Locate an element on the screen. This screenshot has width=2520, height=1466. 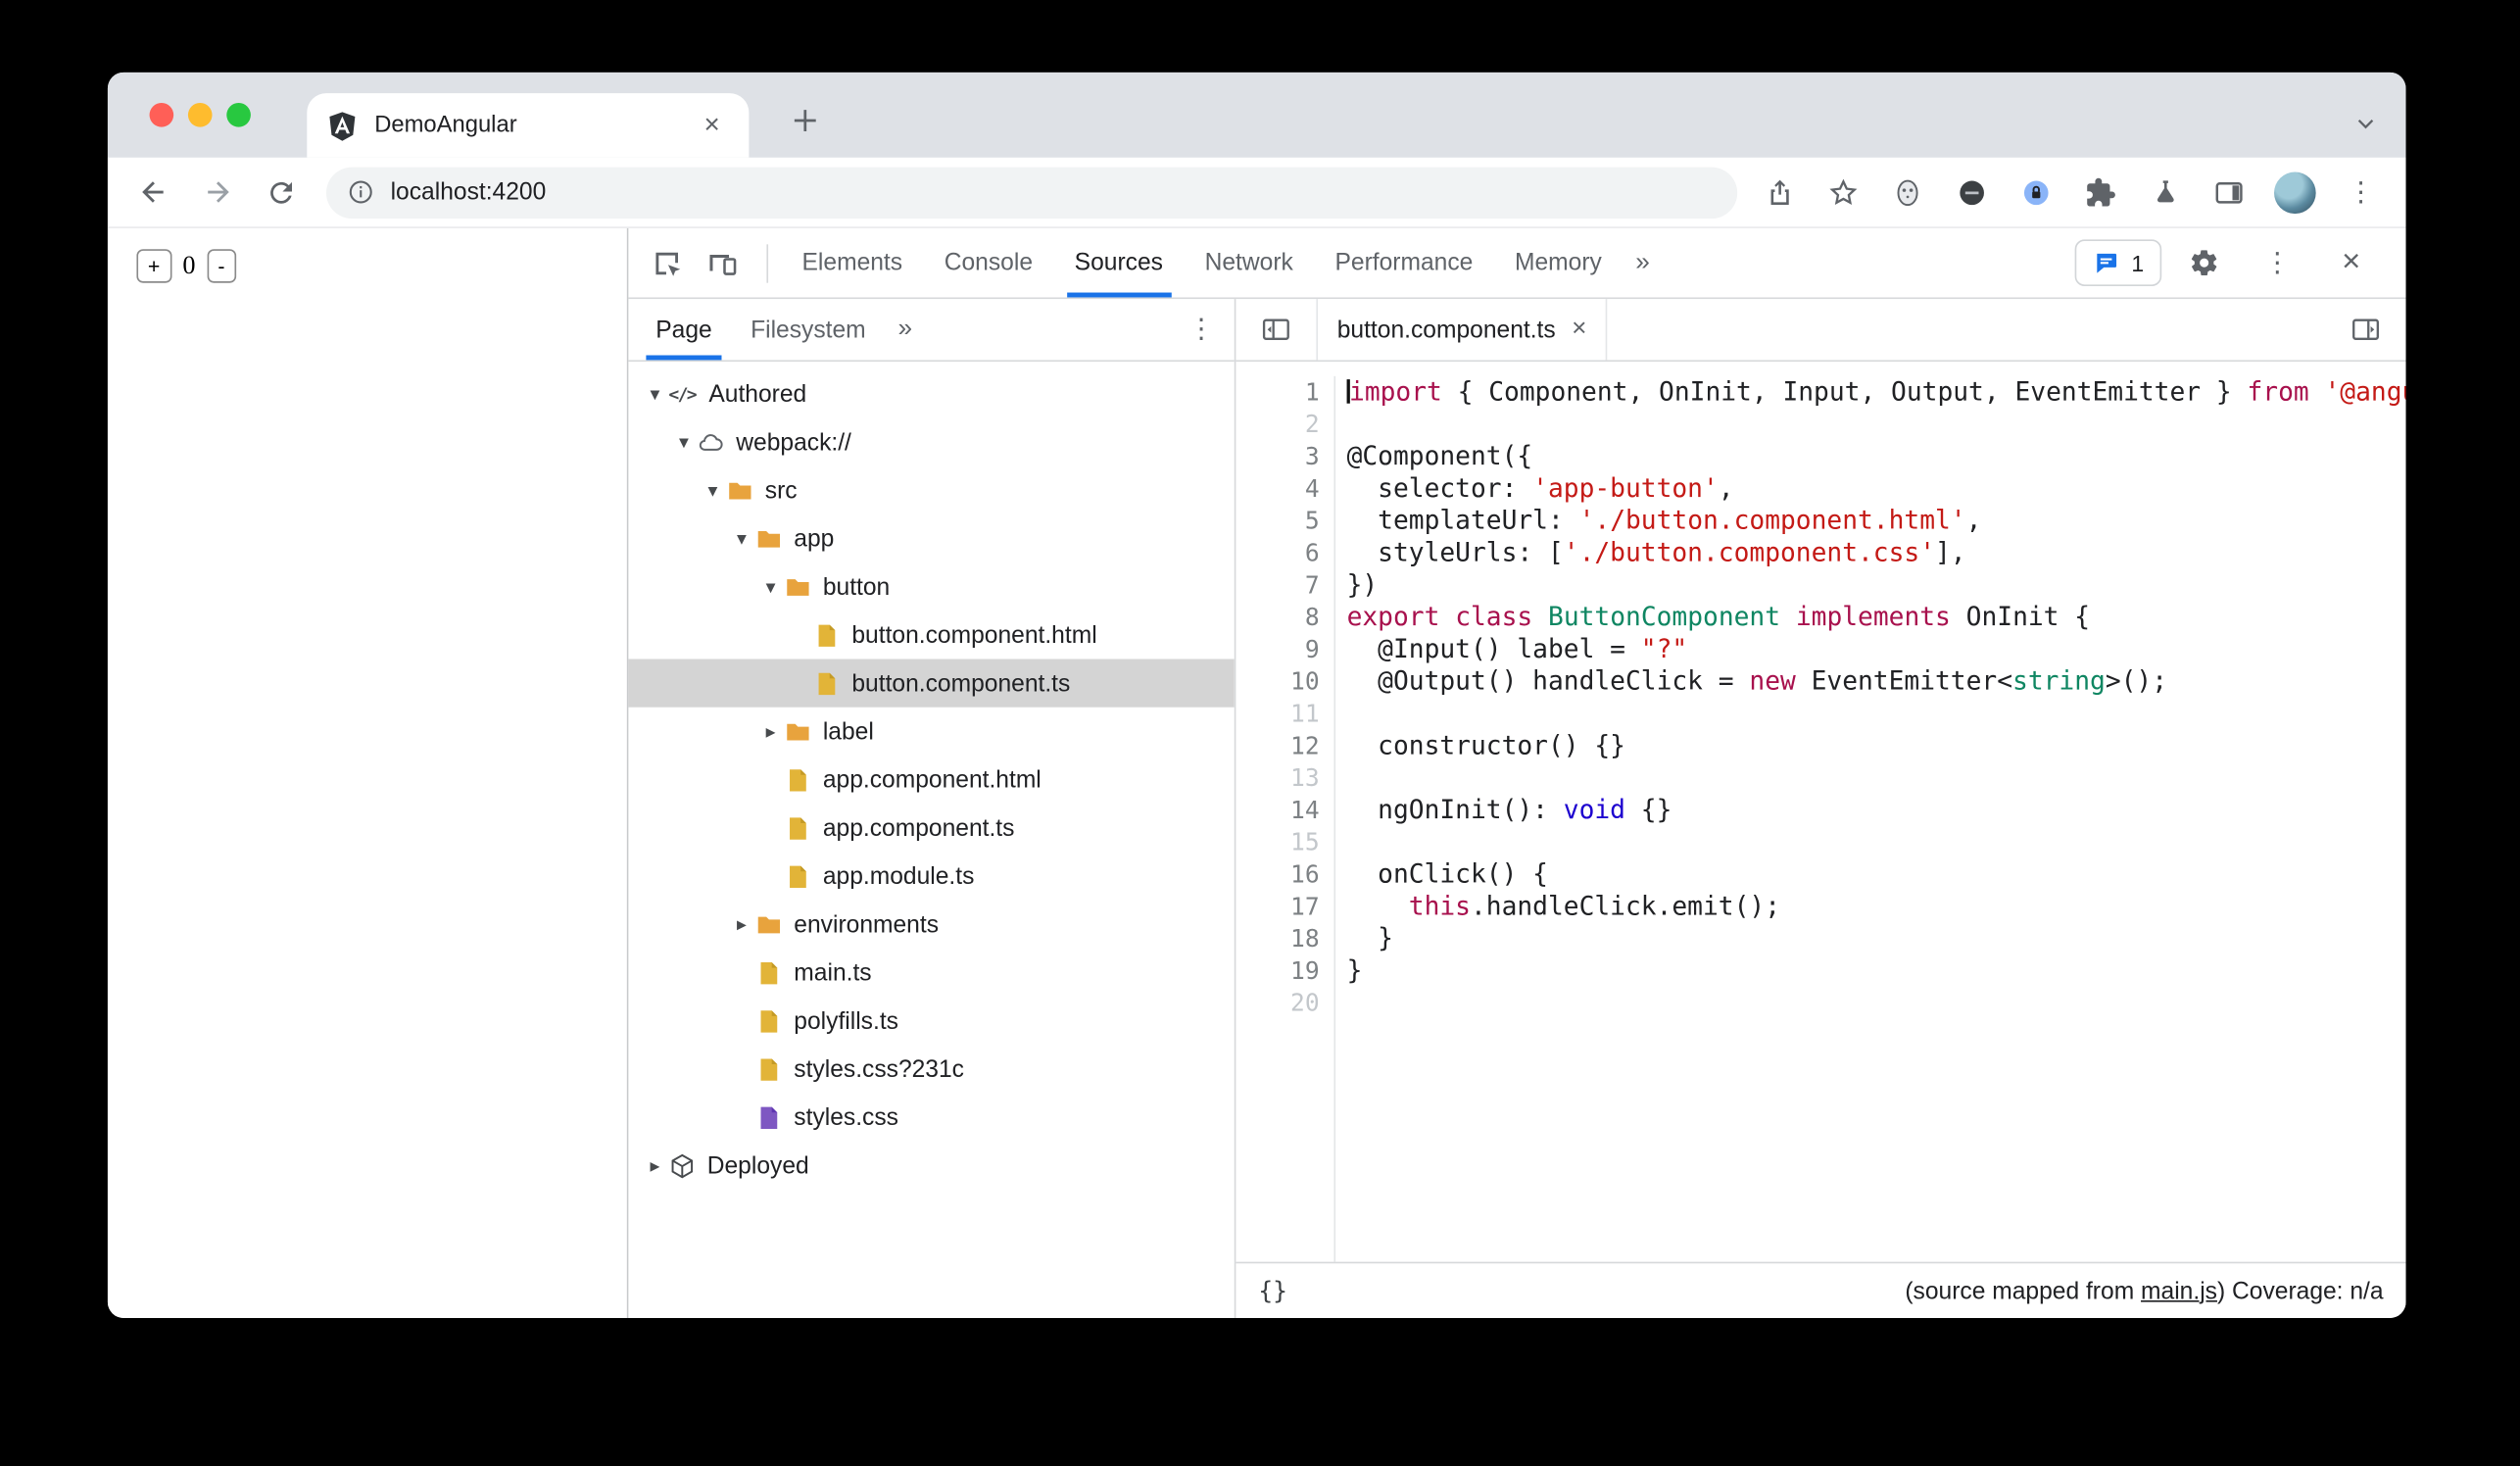
reload-icon is located at coordinates (282, 193).